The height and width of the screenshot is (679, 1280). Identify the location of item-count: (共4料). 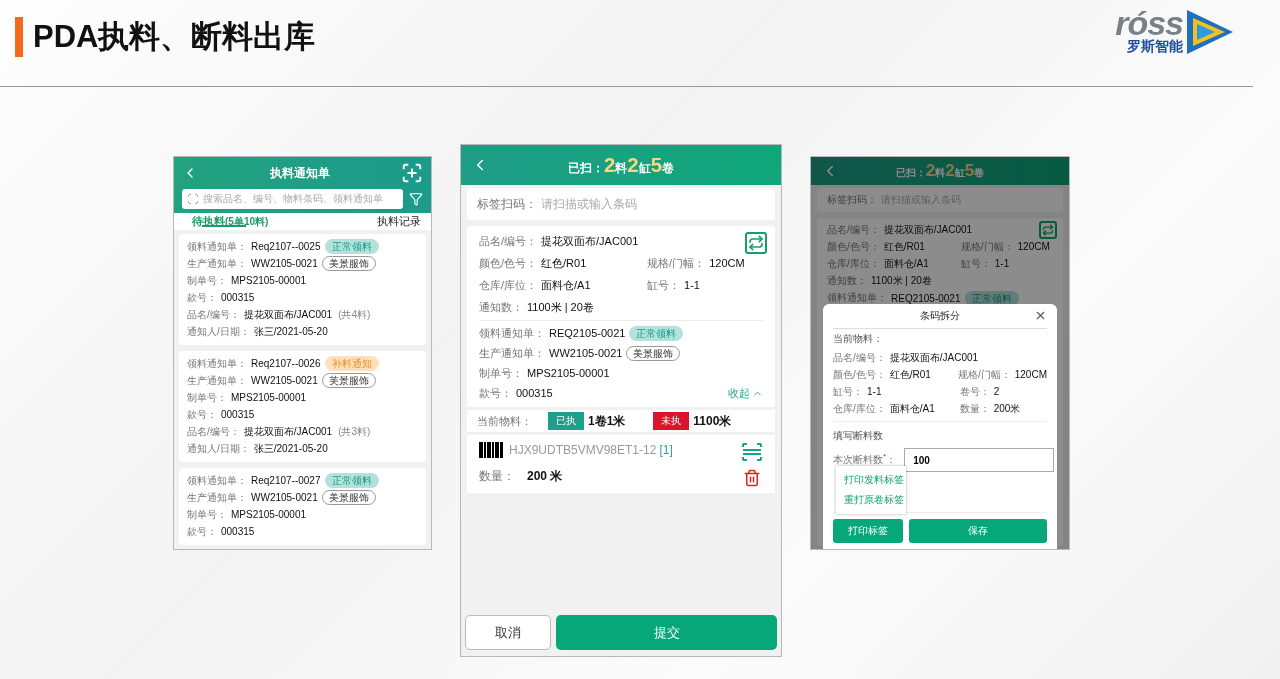
(354, 314).